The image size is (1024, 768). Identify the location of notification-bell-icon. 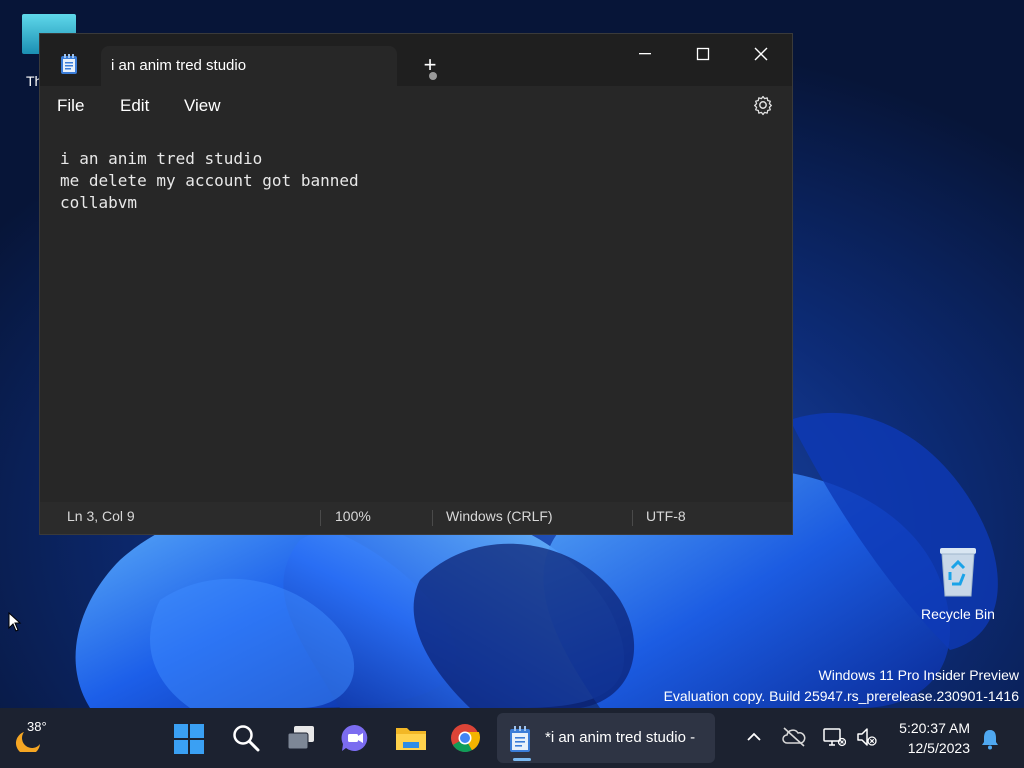
(990, 741).